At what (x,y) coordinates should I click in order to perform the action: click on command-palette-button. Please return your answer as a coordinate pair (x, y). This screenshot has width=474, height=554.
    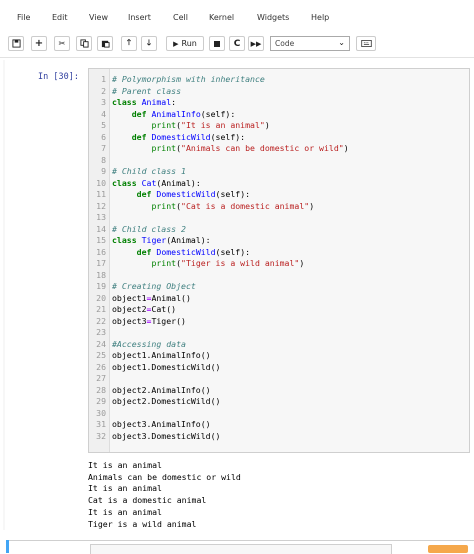
    Looking at the image, I should click on (366, 43).